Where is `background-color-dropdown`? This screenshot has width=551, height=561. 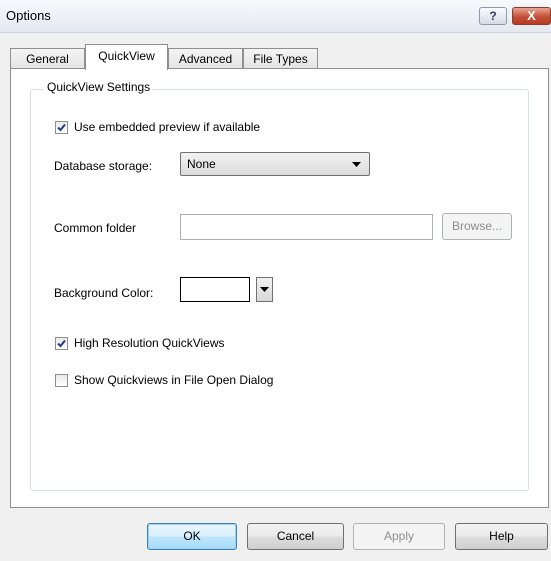
background-color-dropdown is located at coordinates (264, 289).